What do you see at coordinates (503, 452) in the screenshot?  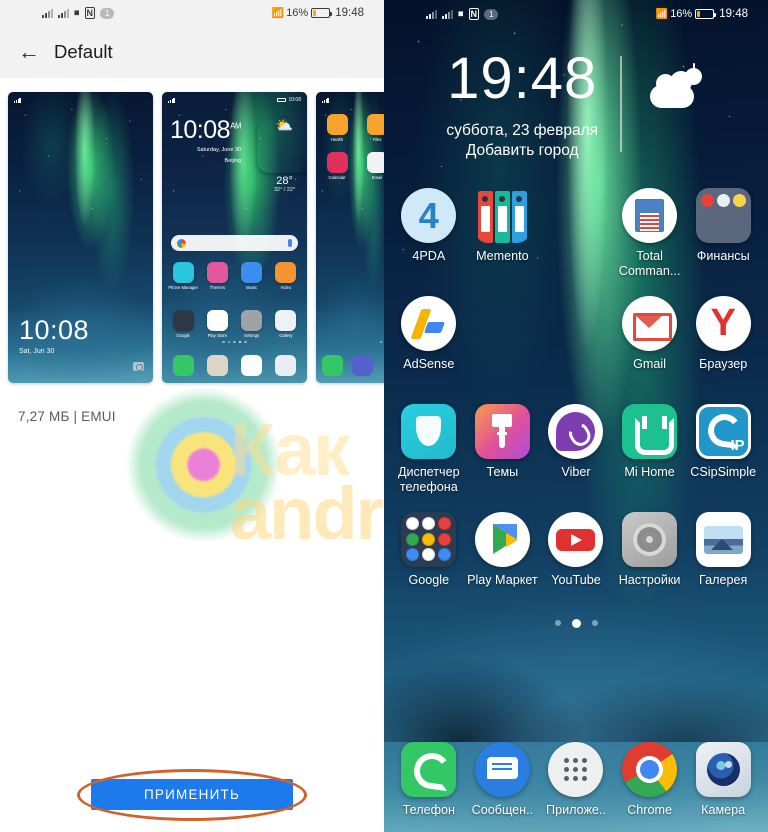 I see `app-themes: Темы` at bounding box center [503, 452].